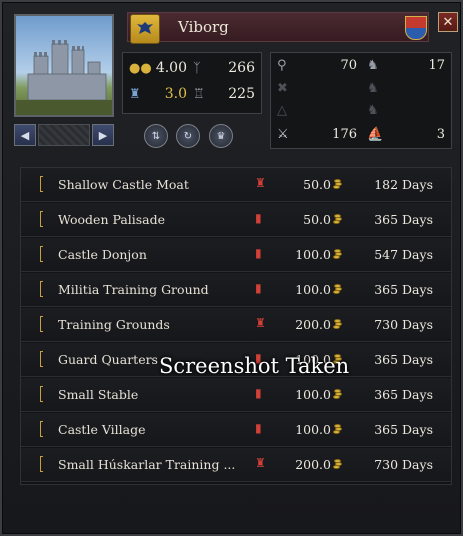  Describe the element at coordinates (188, 136) in the screenshot. I see `rotate-button: ↻` at that location.